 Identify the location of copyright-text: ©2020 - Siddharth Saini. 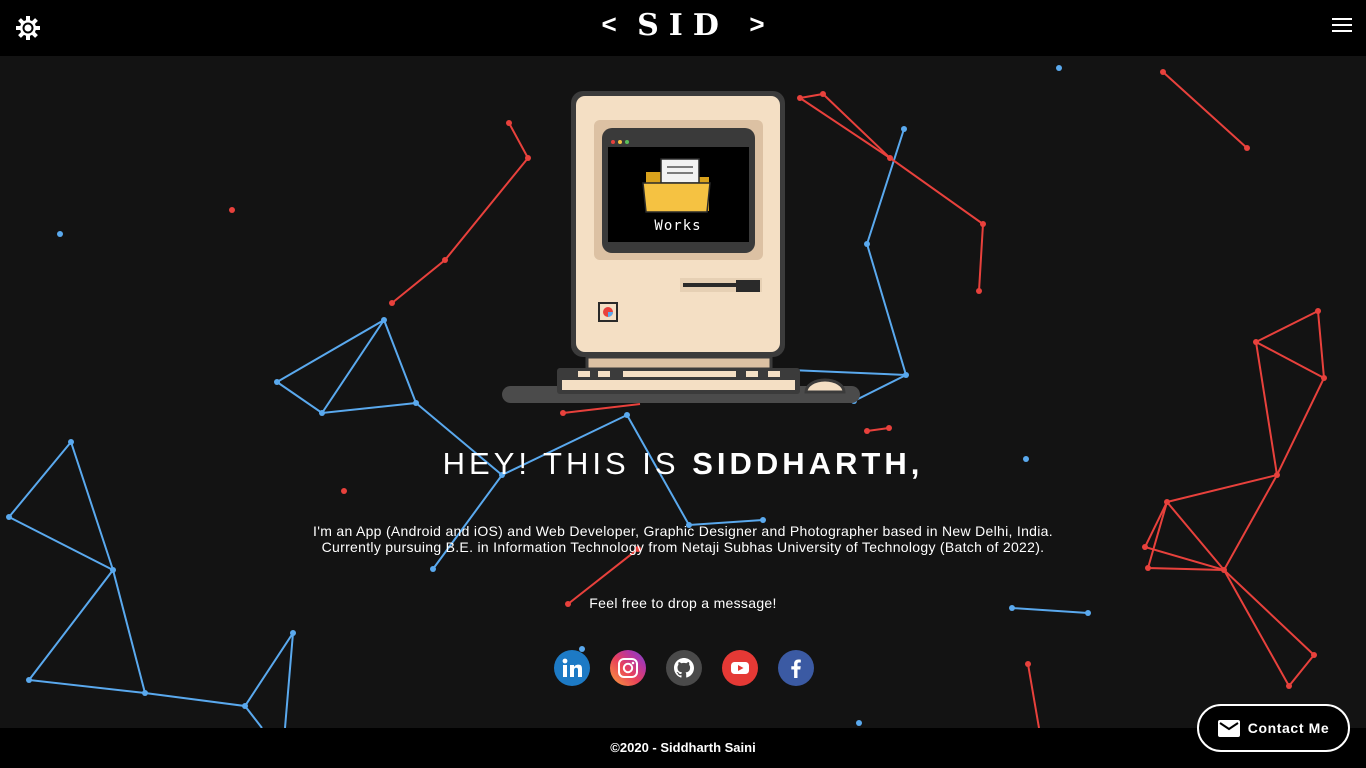
(683, 747).